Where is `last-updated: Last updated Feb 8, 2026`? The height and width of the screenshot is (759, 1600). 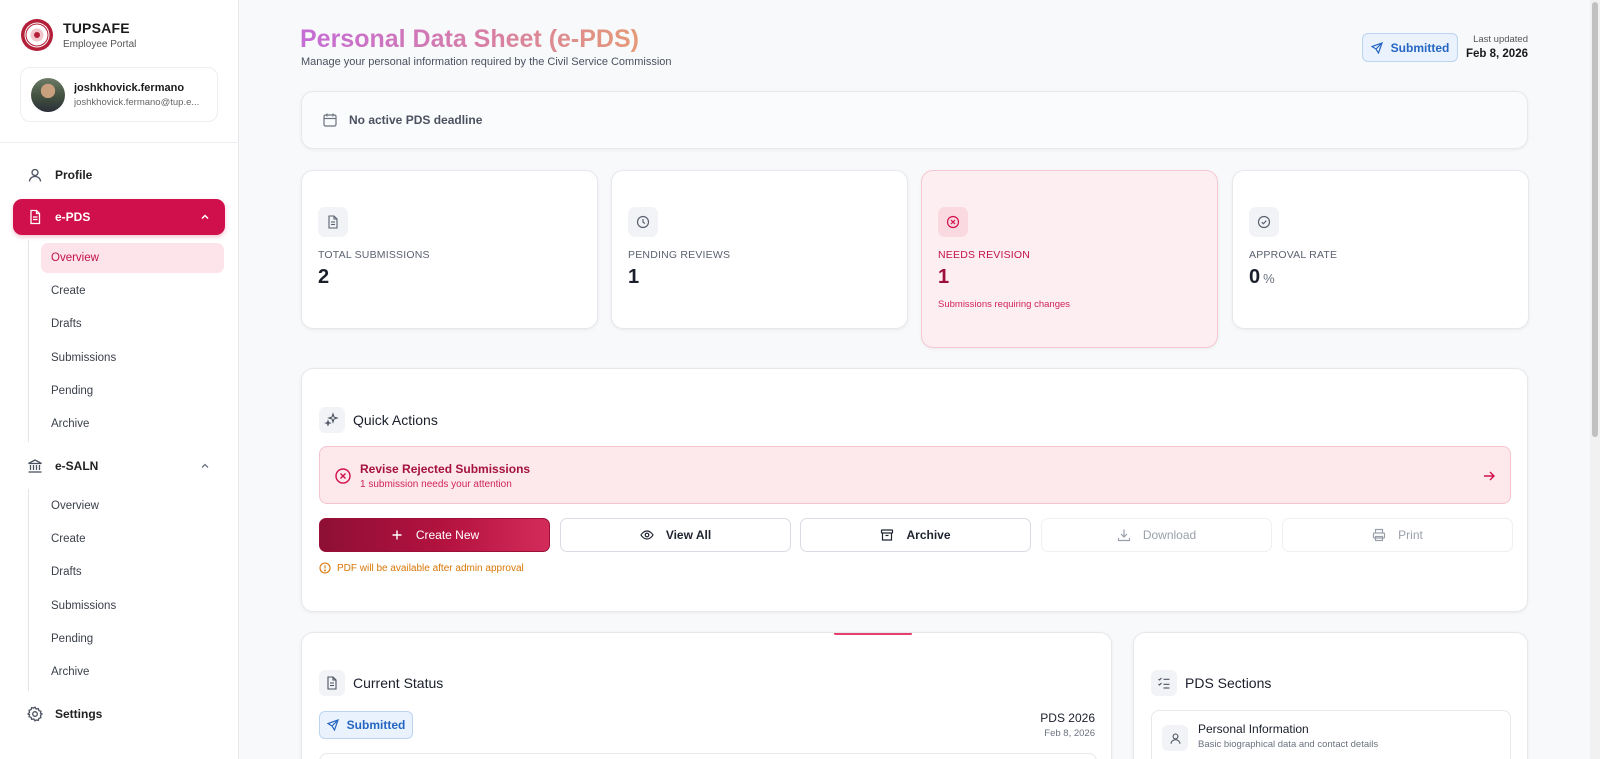
last-updated: Last updated Feb 8, 2026 is located at coordinates (1497, 47).